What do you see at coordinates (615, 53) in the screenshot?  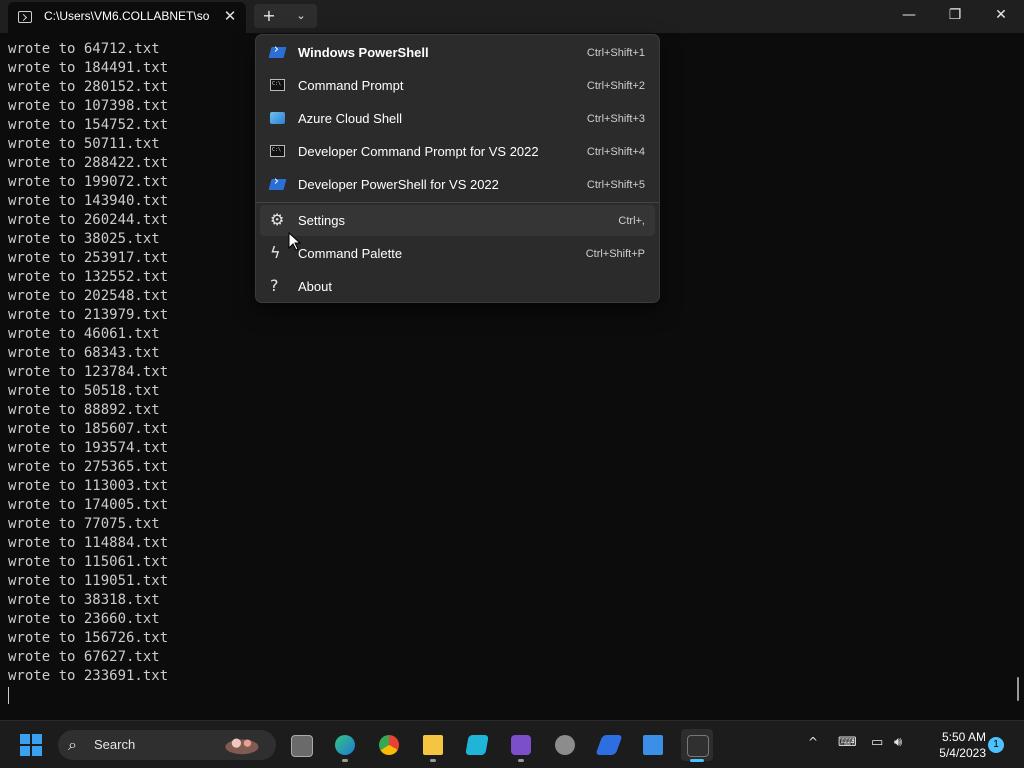 I see `menu-item-shortcut: Ctrl+Shift+1` at bounding box center [615, 53].